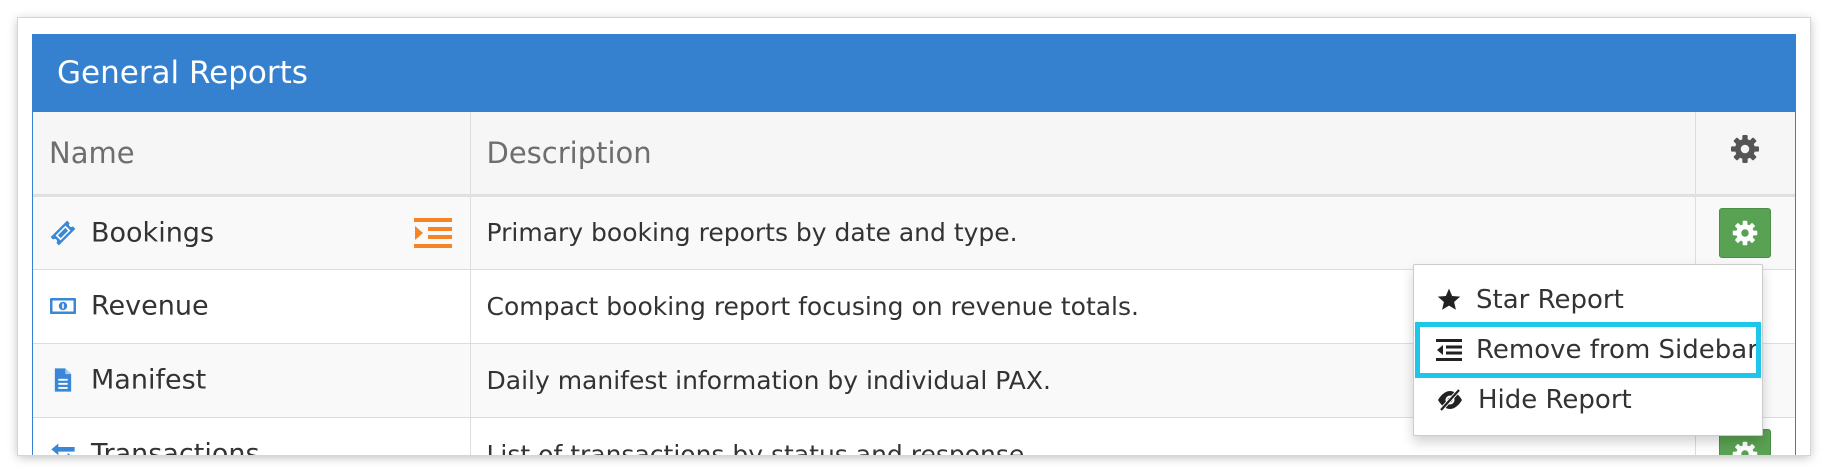 The width and height of the screenshot is (1828, 474). What do you see at coordinates (1449, 350) in the screenshot?
I see `outdent-icon` at bounding box center [1449, 350].